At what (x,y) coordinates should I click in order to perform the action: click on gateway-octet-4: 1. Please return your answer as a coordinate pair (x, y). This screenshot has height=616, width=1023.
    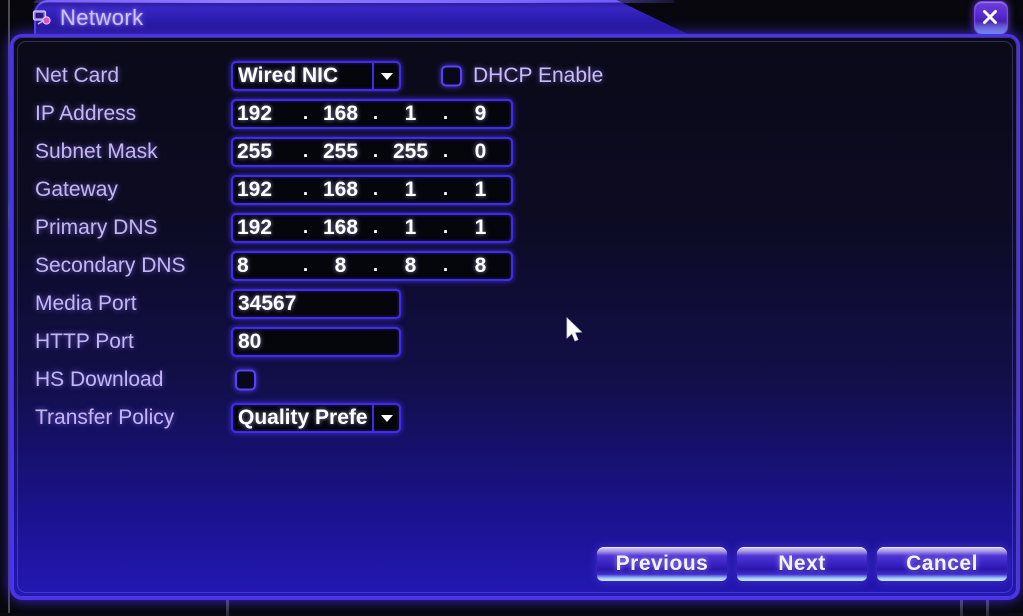
    Looking at the image, I should click on (480, 190).